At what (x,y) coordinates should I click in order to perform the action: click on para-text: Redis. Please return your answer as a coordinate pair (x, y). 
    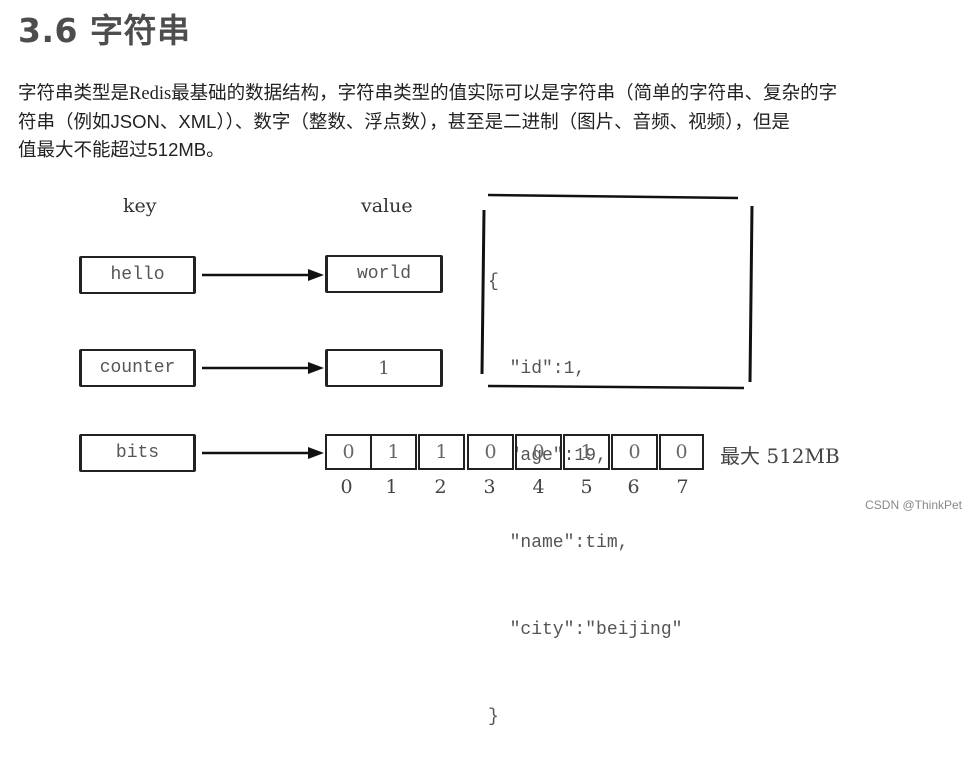
    Looking at the image, I should click on (150, 94).